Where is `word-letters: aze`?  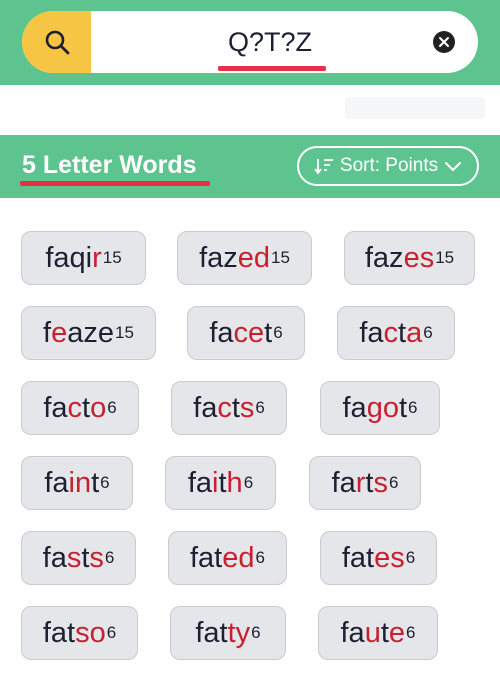
word-letters: aze is located at coordinates (91, 332).